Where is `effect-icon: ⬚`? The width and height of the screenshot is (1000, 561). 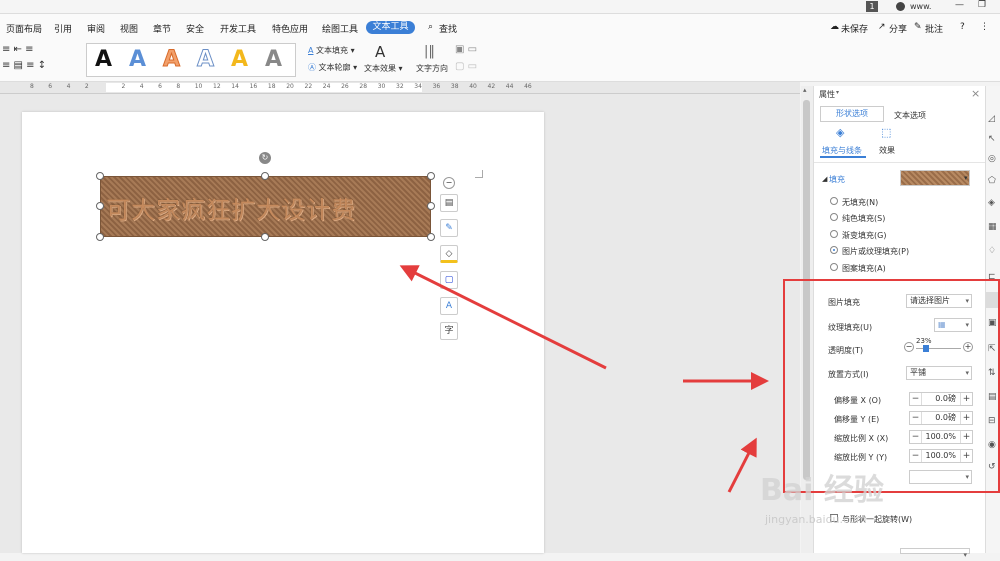 effect-icon: ⬚ is located at coordinates (886, 132).